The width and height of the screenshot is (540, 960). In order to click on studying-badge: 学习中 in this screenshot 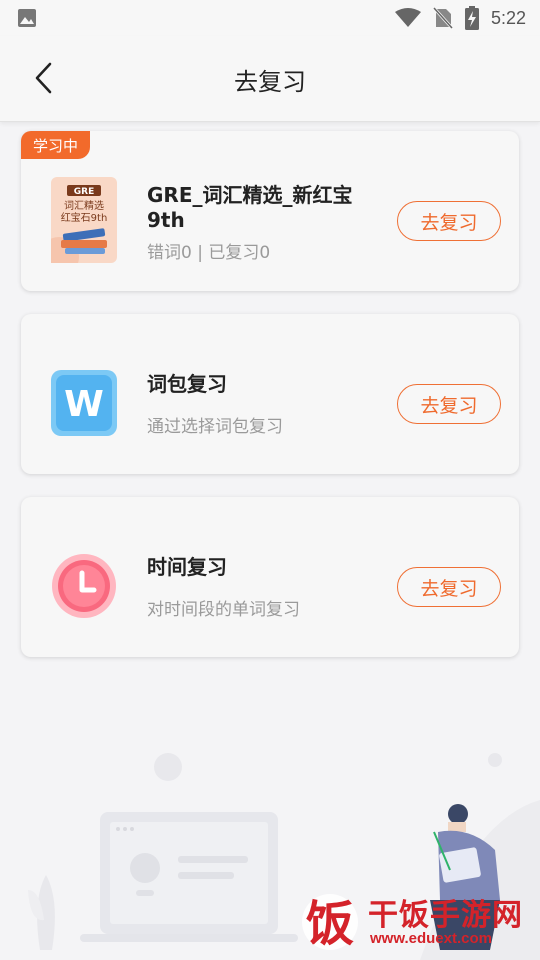, I will do `click(56, 145)`.